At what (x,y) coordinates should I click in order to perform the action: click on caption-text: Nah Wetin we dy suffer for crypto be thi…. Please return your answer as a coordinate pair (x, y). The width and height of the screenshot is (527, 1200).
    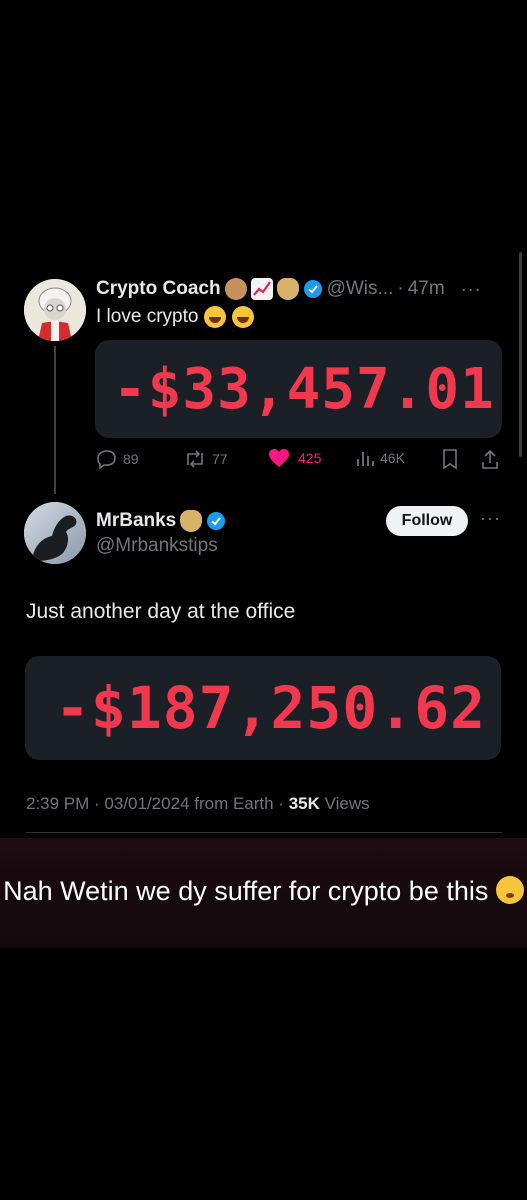
    Looking at the image, I should click on (246, 891).